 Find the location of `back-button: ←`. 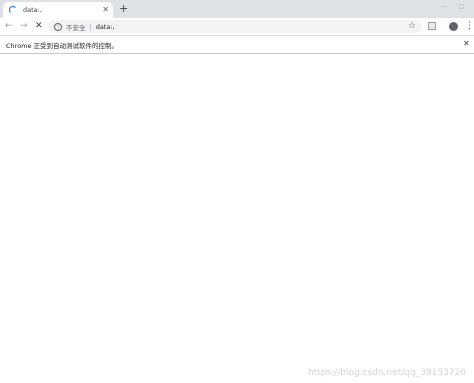

back-button: ← is located at coordinates (9, 26).